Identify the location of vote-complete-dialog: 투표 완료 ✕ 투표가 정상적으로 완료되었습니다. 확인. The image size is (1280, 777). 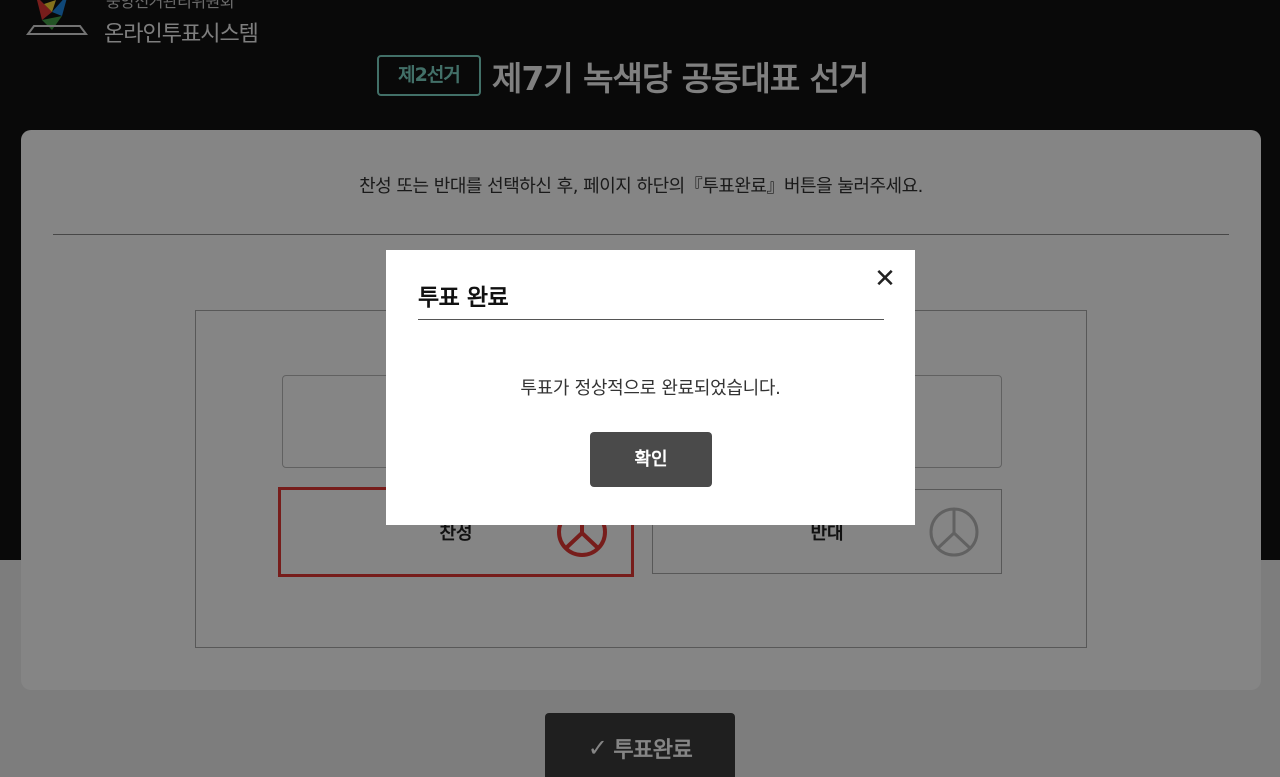
(650, 387).